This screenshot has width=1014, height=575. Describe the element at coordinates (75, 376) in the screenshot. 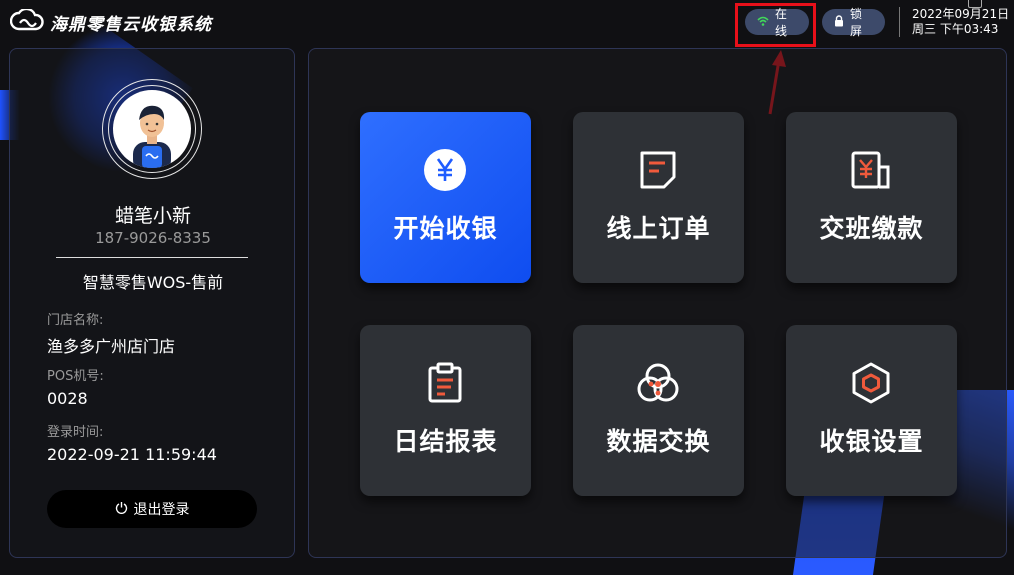

I see `pos-number-label: POS机号:` at that location.